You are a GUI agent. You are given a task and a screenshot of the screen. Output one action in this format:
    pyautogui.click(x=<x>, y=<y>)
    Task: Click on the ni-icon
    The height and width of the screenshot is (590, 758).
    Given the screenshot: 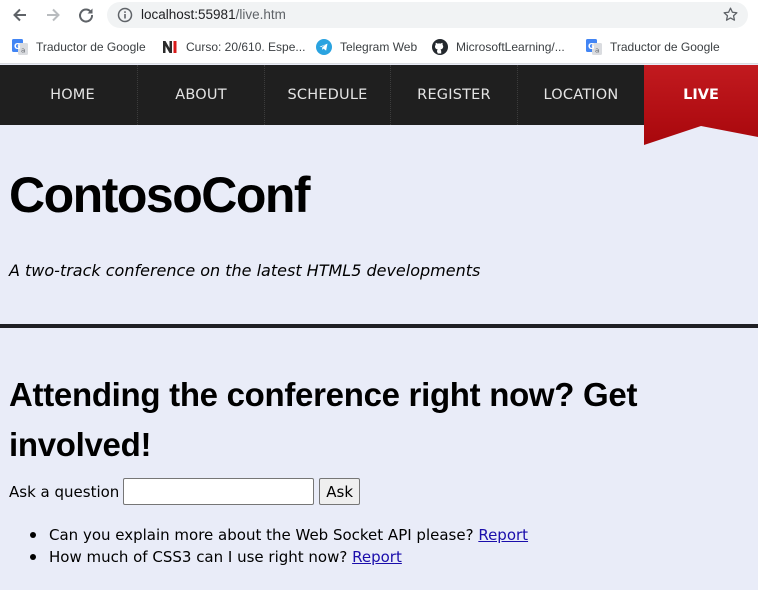 What is the action you would take?
    pyautogui.click(x=170, y=47)
    